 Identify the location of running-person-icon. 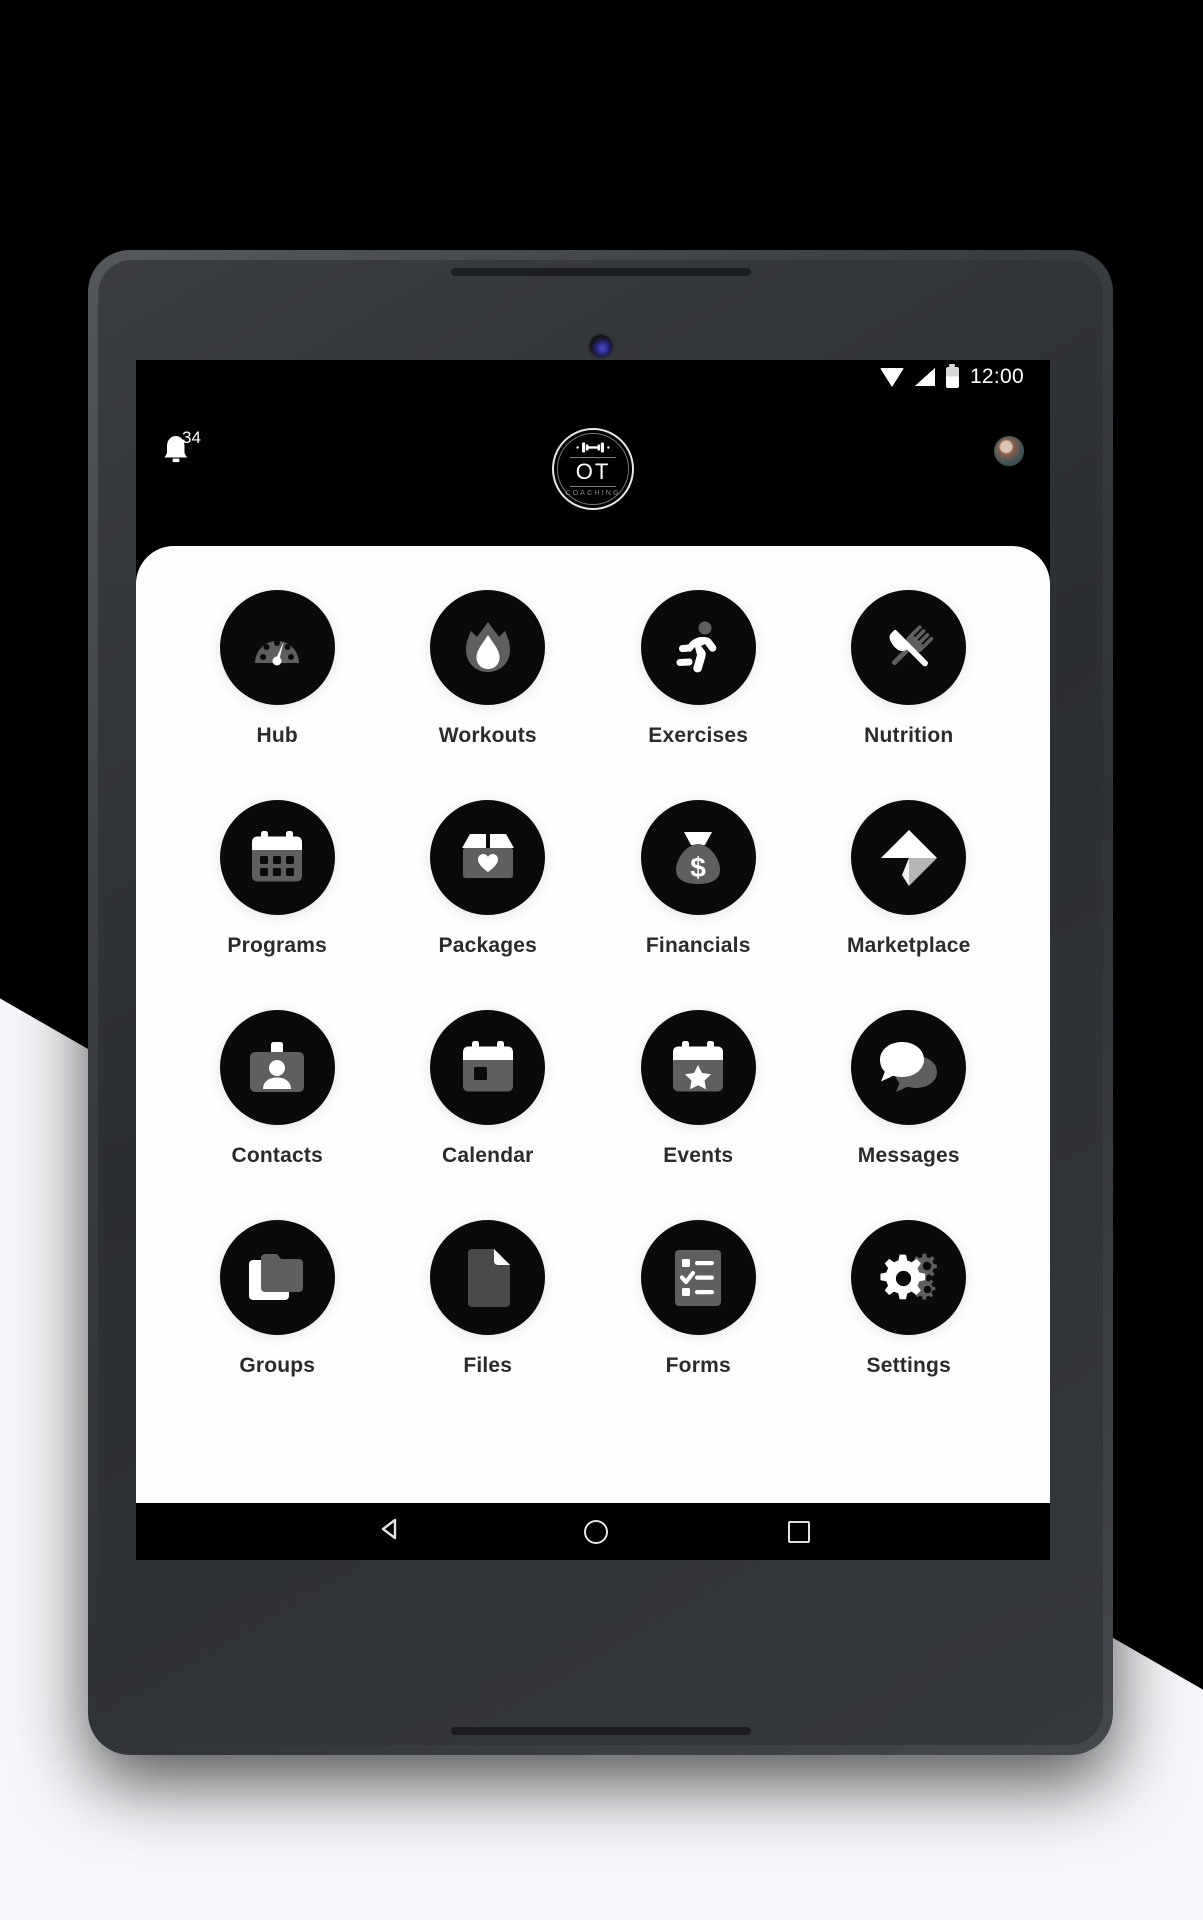
(696, 646).